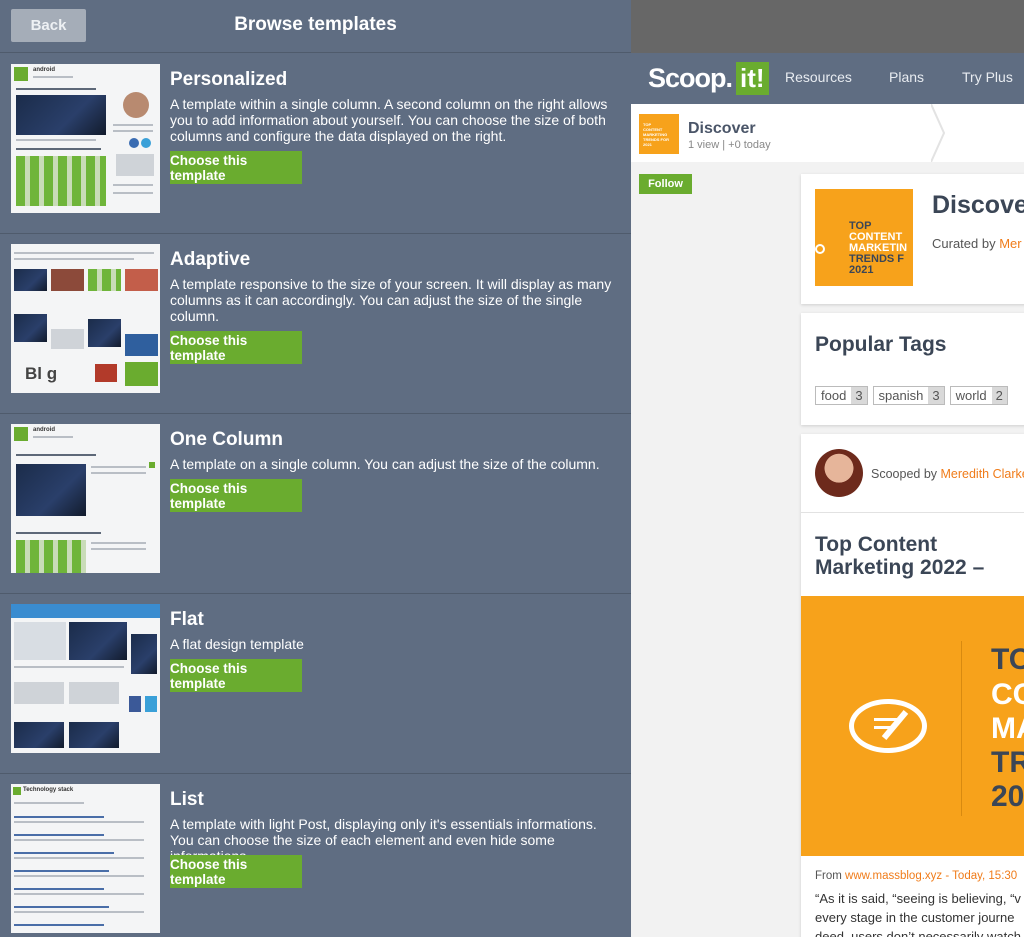 The width and height of the screenshot is (1024, 937). I want to click on tag-label: food, so click(834, 395).